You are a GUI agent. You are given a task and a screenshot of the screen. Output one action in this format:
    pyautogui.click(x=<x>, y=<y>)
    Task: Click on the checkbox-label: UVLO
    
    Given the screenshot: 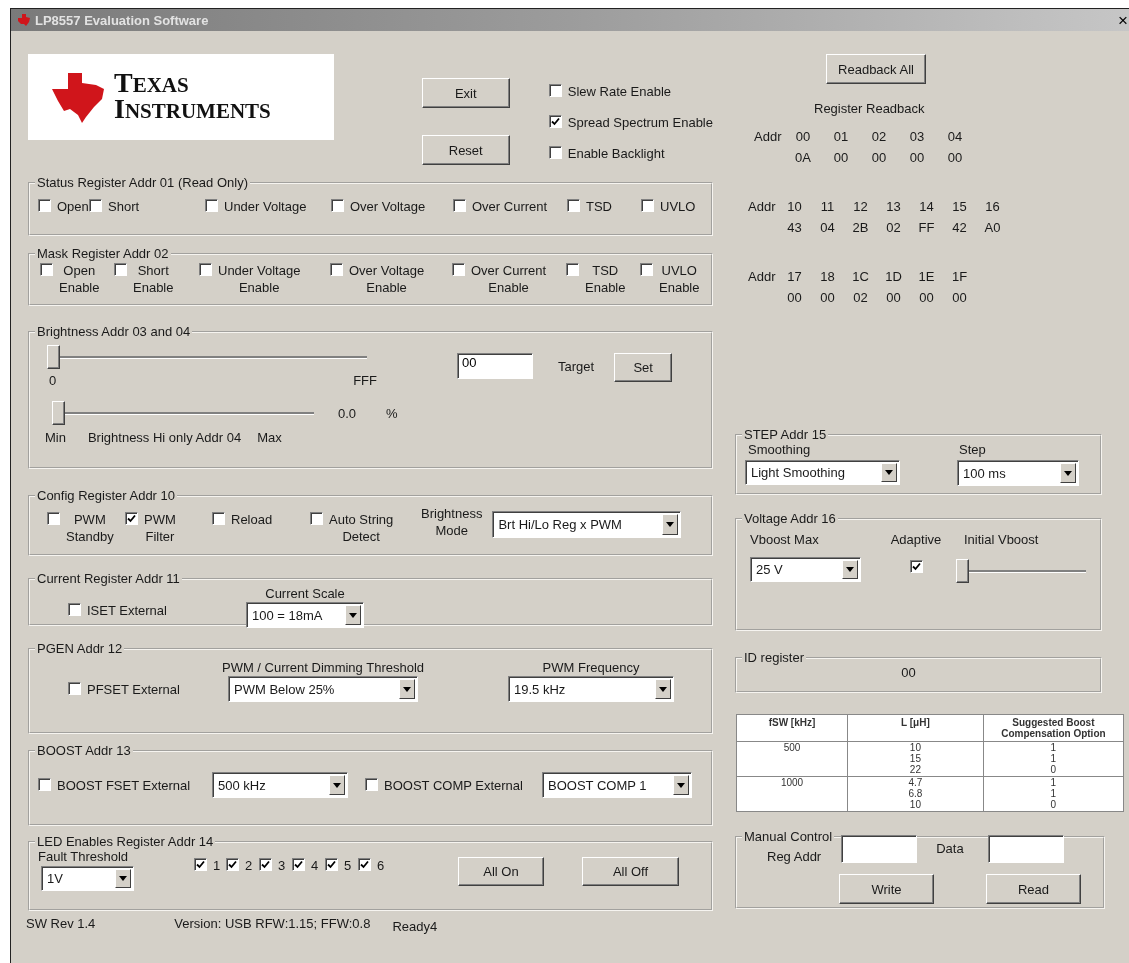 What is the action you would take?
    pyautogui.click(x=678, y=206)
    